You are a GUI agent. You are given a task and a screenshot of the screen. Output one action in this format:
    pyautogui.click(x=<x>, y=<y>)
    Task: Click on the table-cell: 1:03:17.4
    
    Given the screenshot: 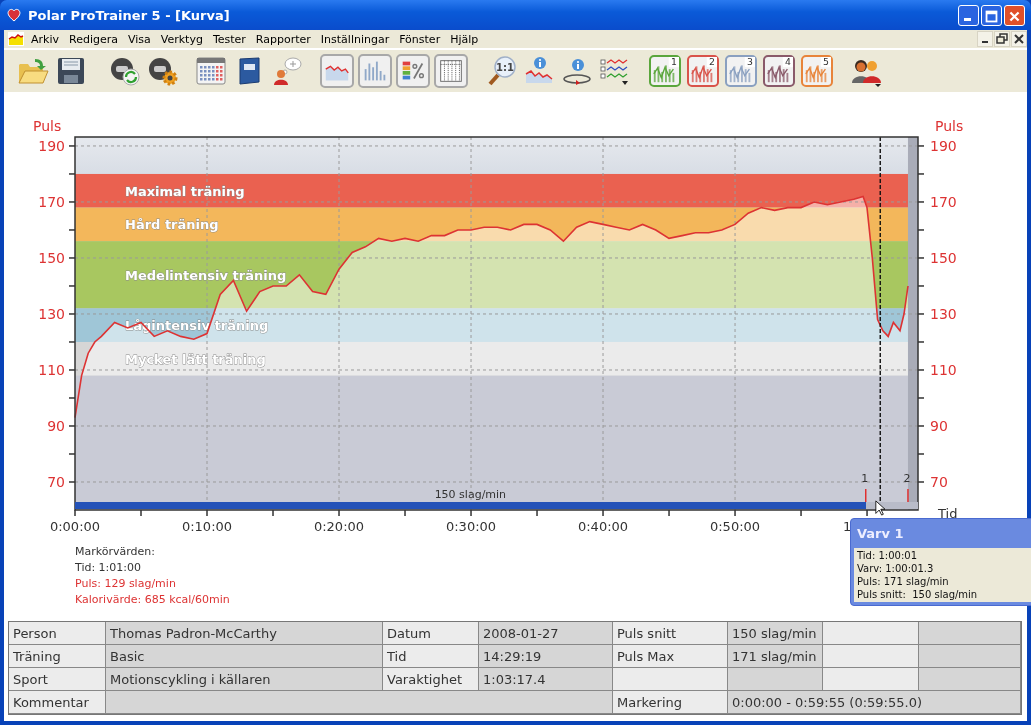 What is the action you would take?
    pyautogui.click(x=546, y=679)
    